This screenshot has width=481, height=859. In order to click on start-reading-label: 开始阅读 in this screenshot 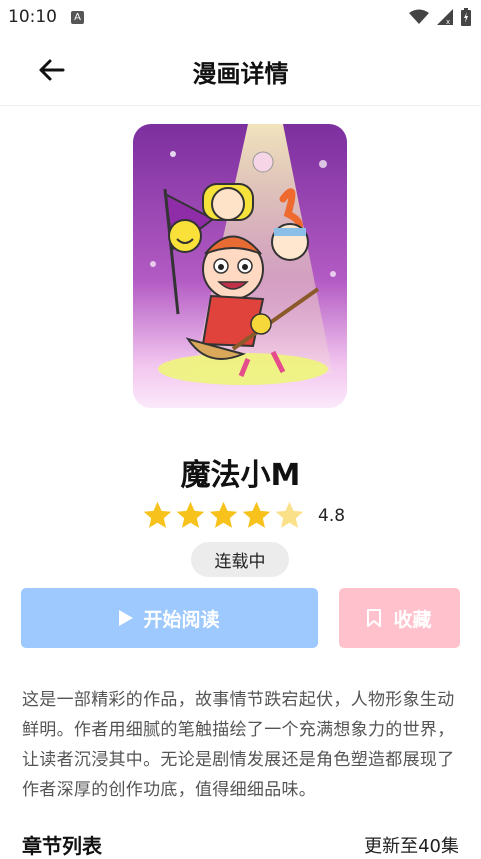, I will do `click(181, 619)`.